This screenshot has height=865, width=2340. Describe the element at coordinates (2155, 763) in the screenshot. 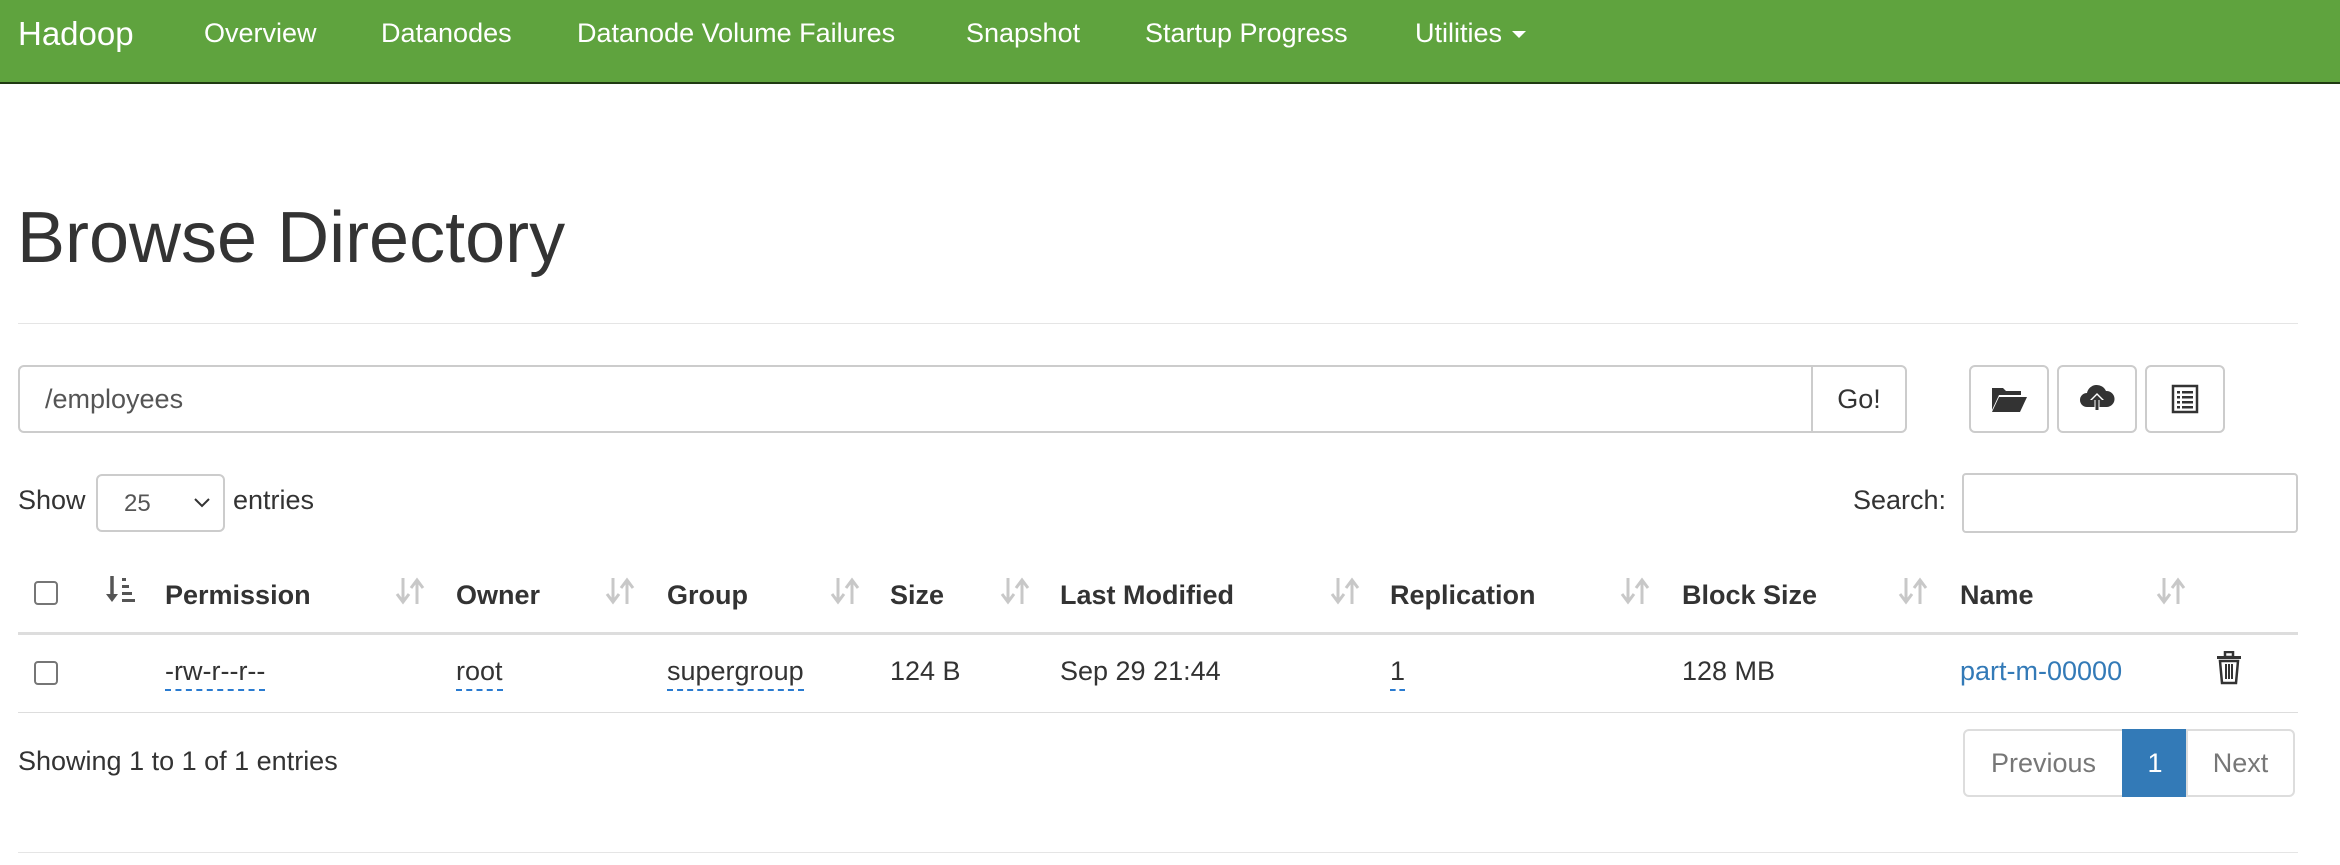

I see `page-1-button: 1` at that location.